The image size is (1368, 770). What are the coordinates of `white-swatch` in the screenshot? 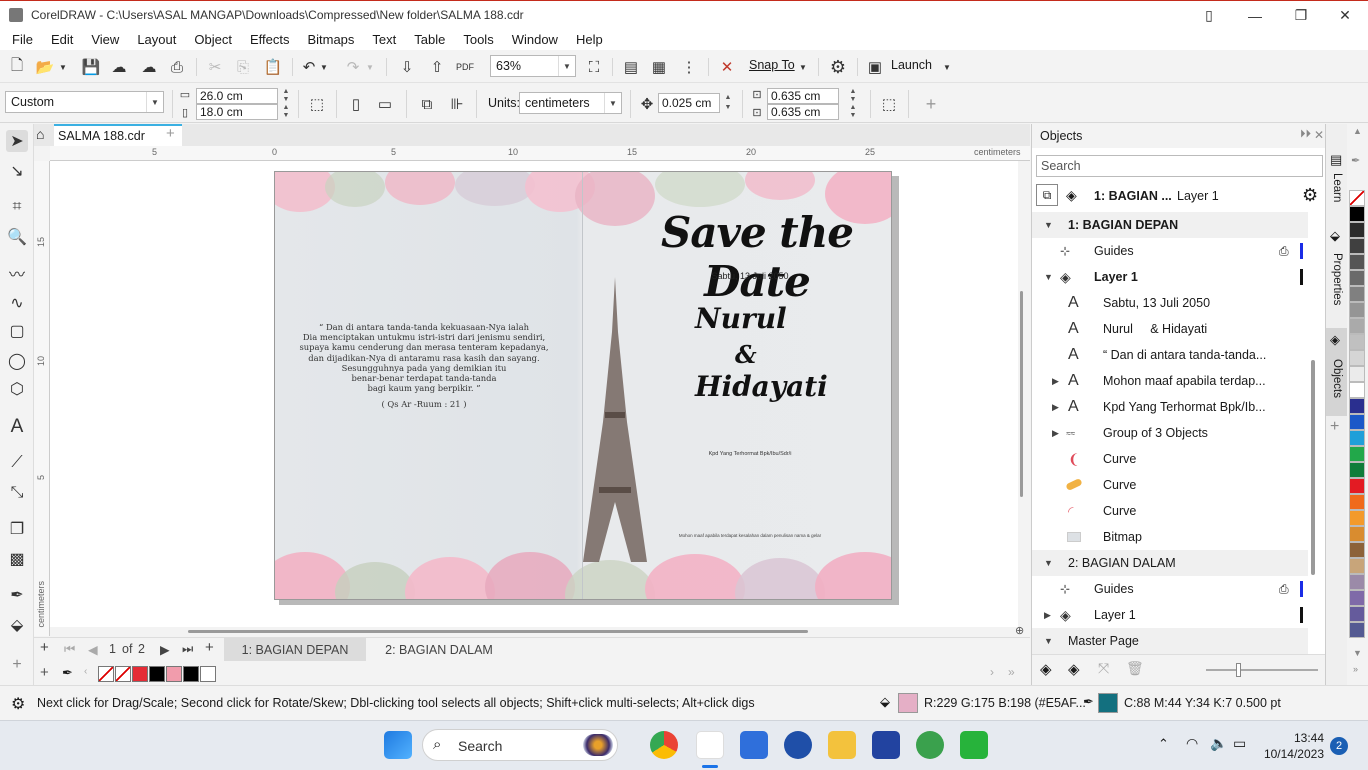 It's located at (208, 674).